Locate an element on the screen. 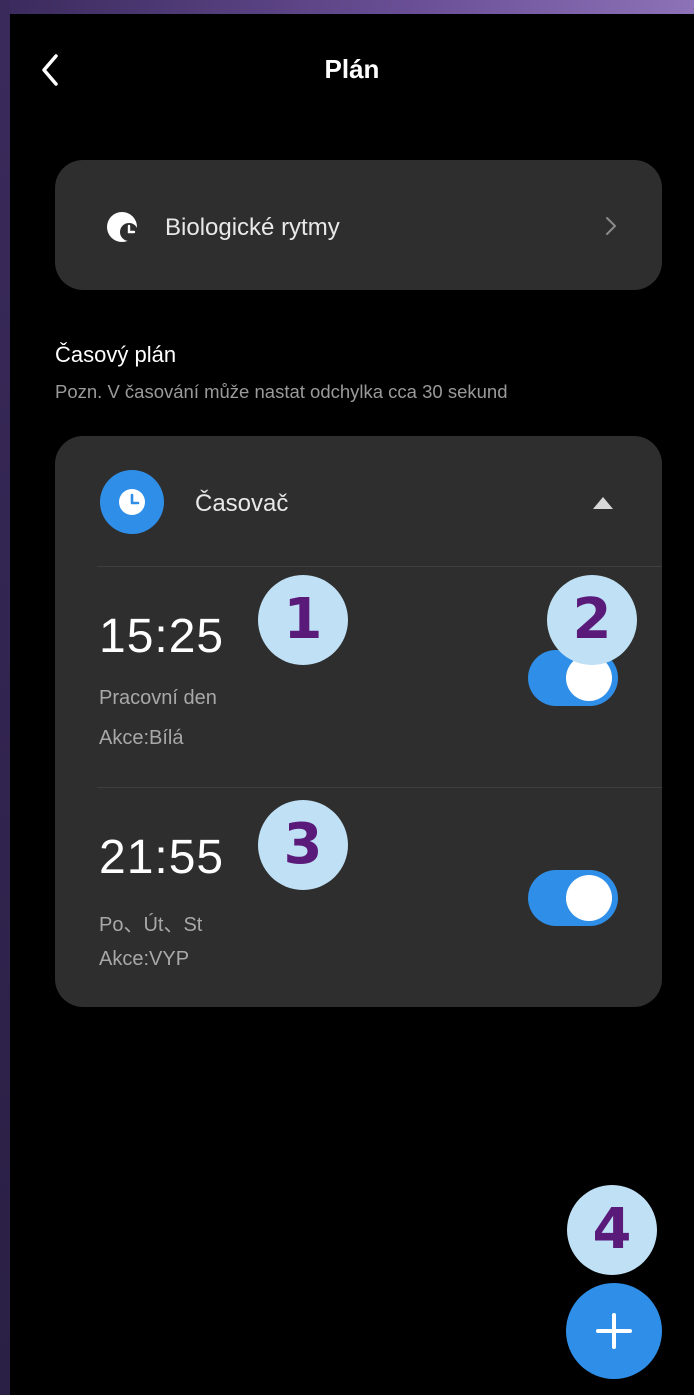 The image size is (694, 1395). entry-toggle is located at coordinates (573, 898).